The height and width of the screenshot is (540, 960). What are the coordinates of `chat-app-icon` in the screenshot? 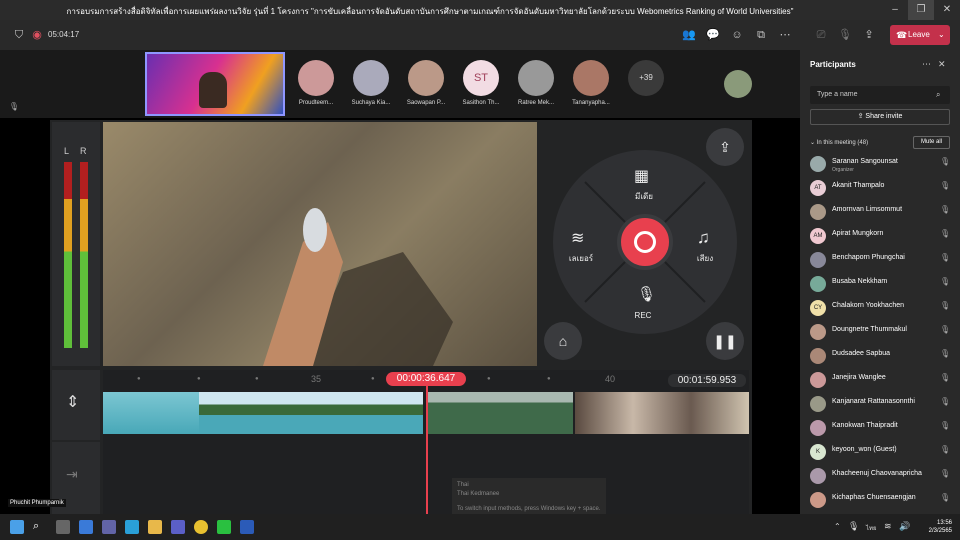 It's located at (109, 527).